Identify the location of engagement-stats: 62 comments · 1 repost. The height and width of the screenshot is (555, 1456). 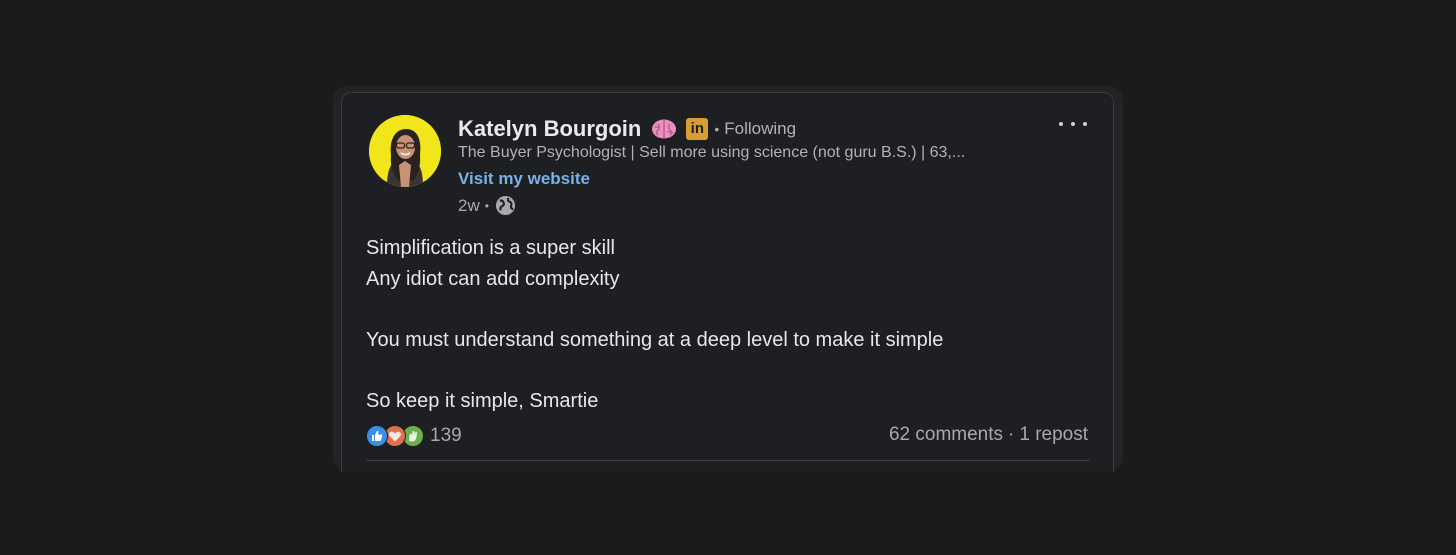
(988, 435).